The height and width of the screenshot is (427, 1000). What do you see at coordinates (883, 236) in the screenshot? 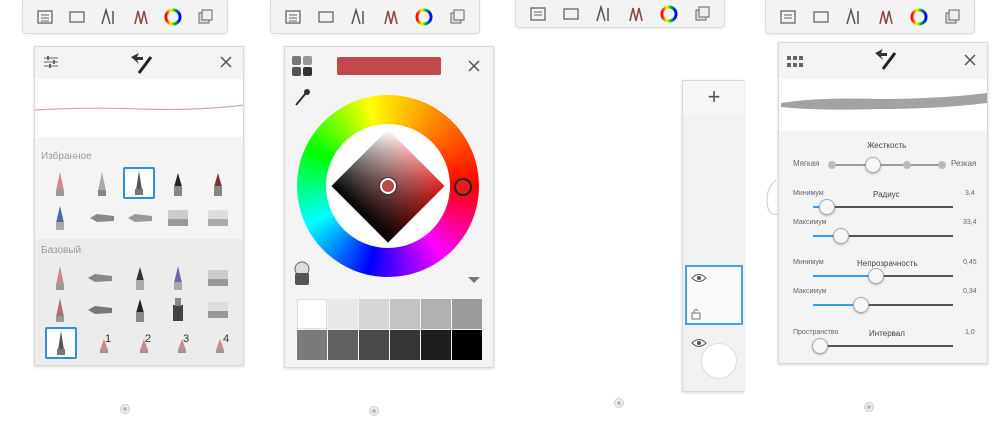
I see `radius-max-slider` at bounding box center [883, 236].